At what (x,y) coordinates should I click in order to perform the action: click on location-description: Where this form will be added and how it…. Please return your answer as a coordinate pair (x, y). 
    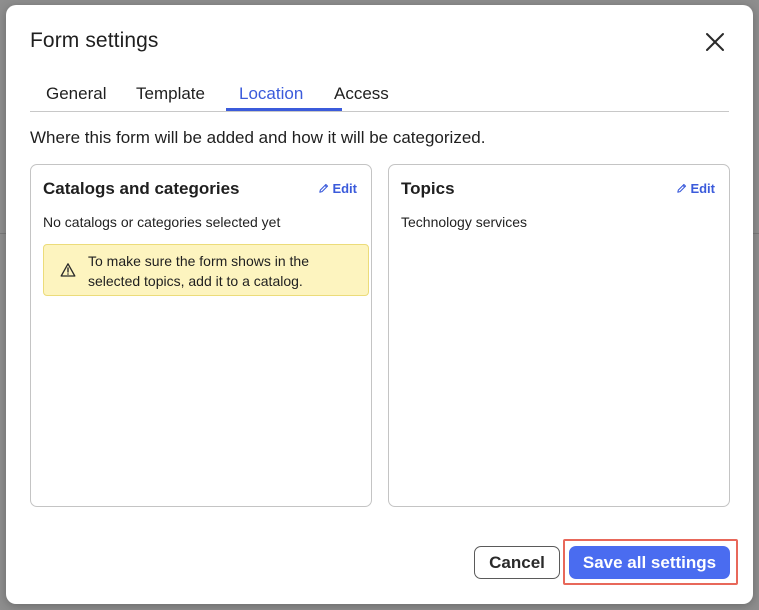
    Looking at the image, I should click on (258, 137).